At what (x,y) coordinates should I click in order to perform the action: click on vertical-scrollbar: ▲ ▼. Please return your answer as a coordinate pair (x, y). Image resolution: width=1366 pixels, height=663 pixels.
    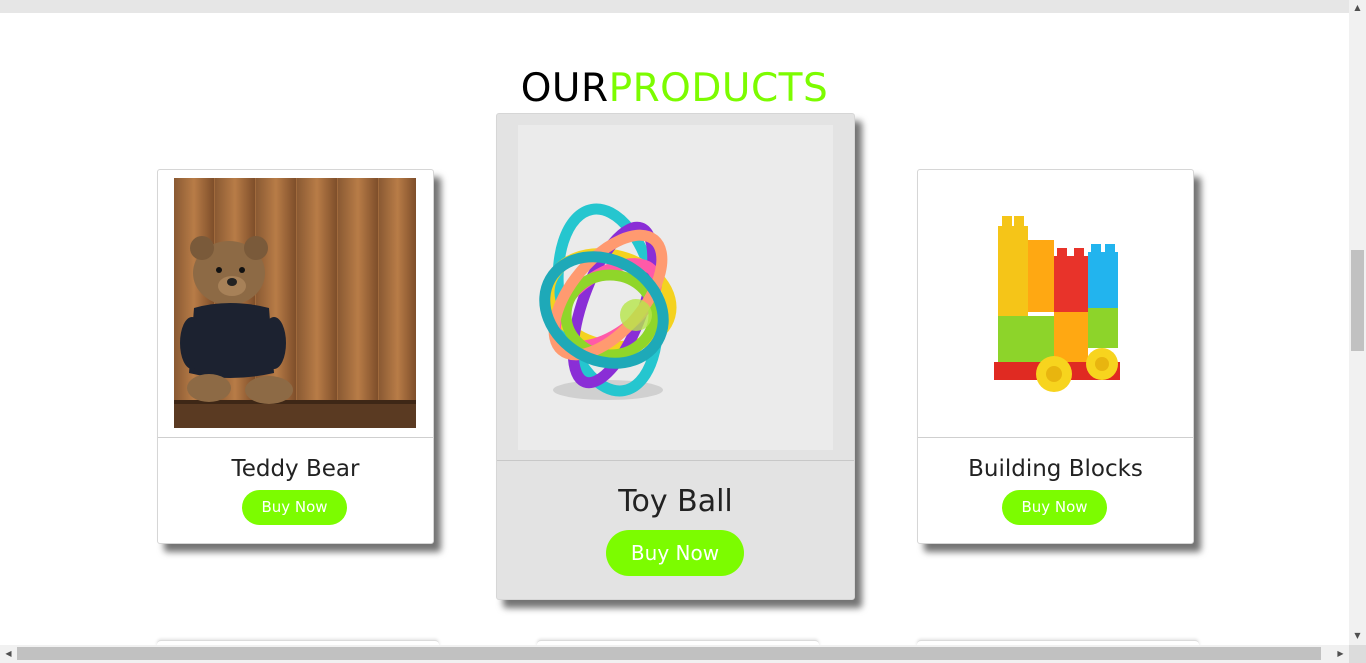
    Looking at the image, I should click on (1357, 322).